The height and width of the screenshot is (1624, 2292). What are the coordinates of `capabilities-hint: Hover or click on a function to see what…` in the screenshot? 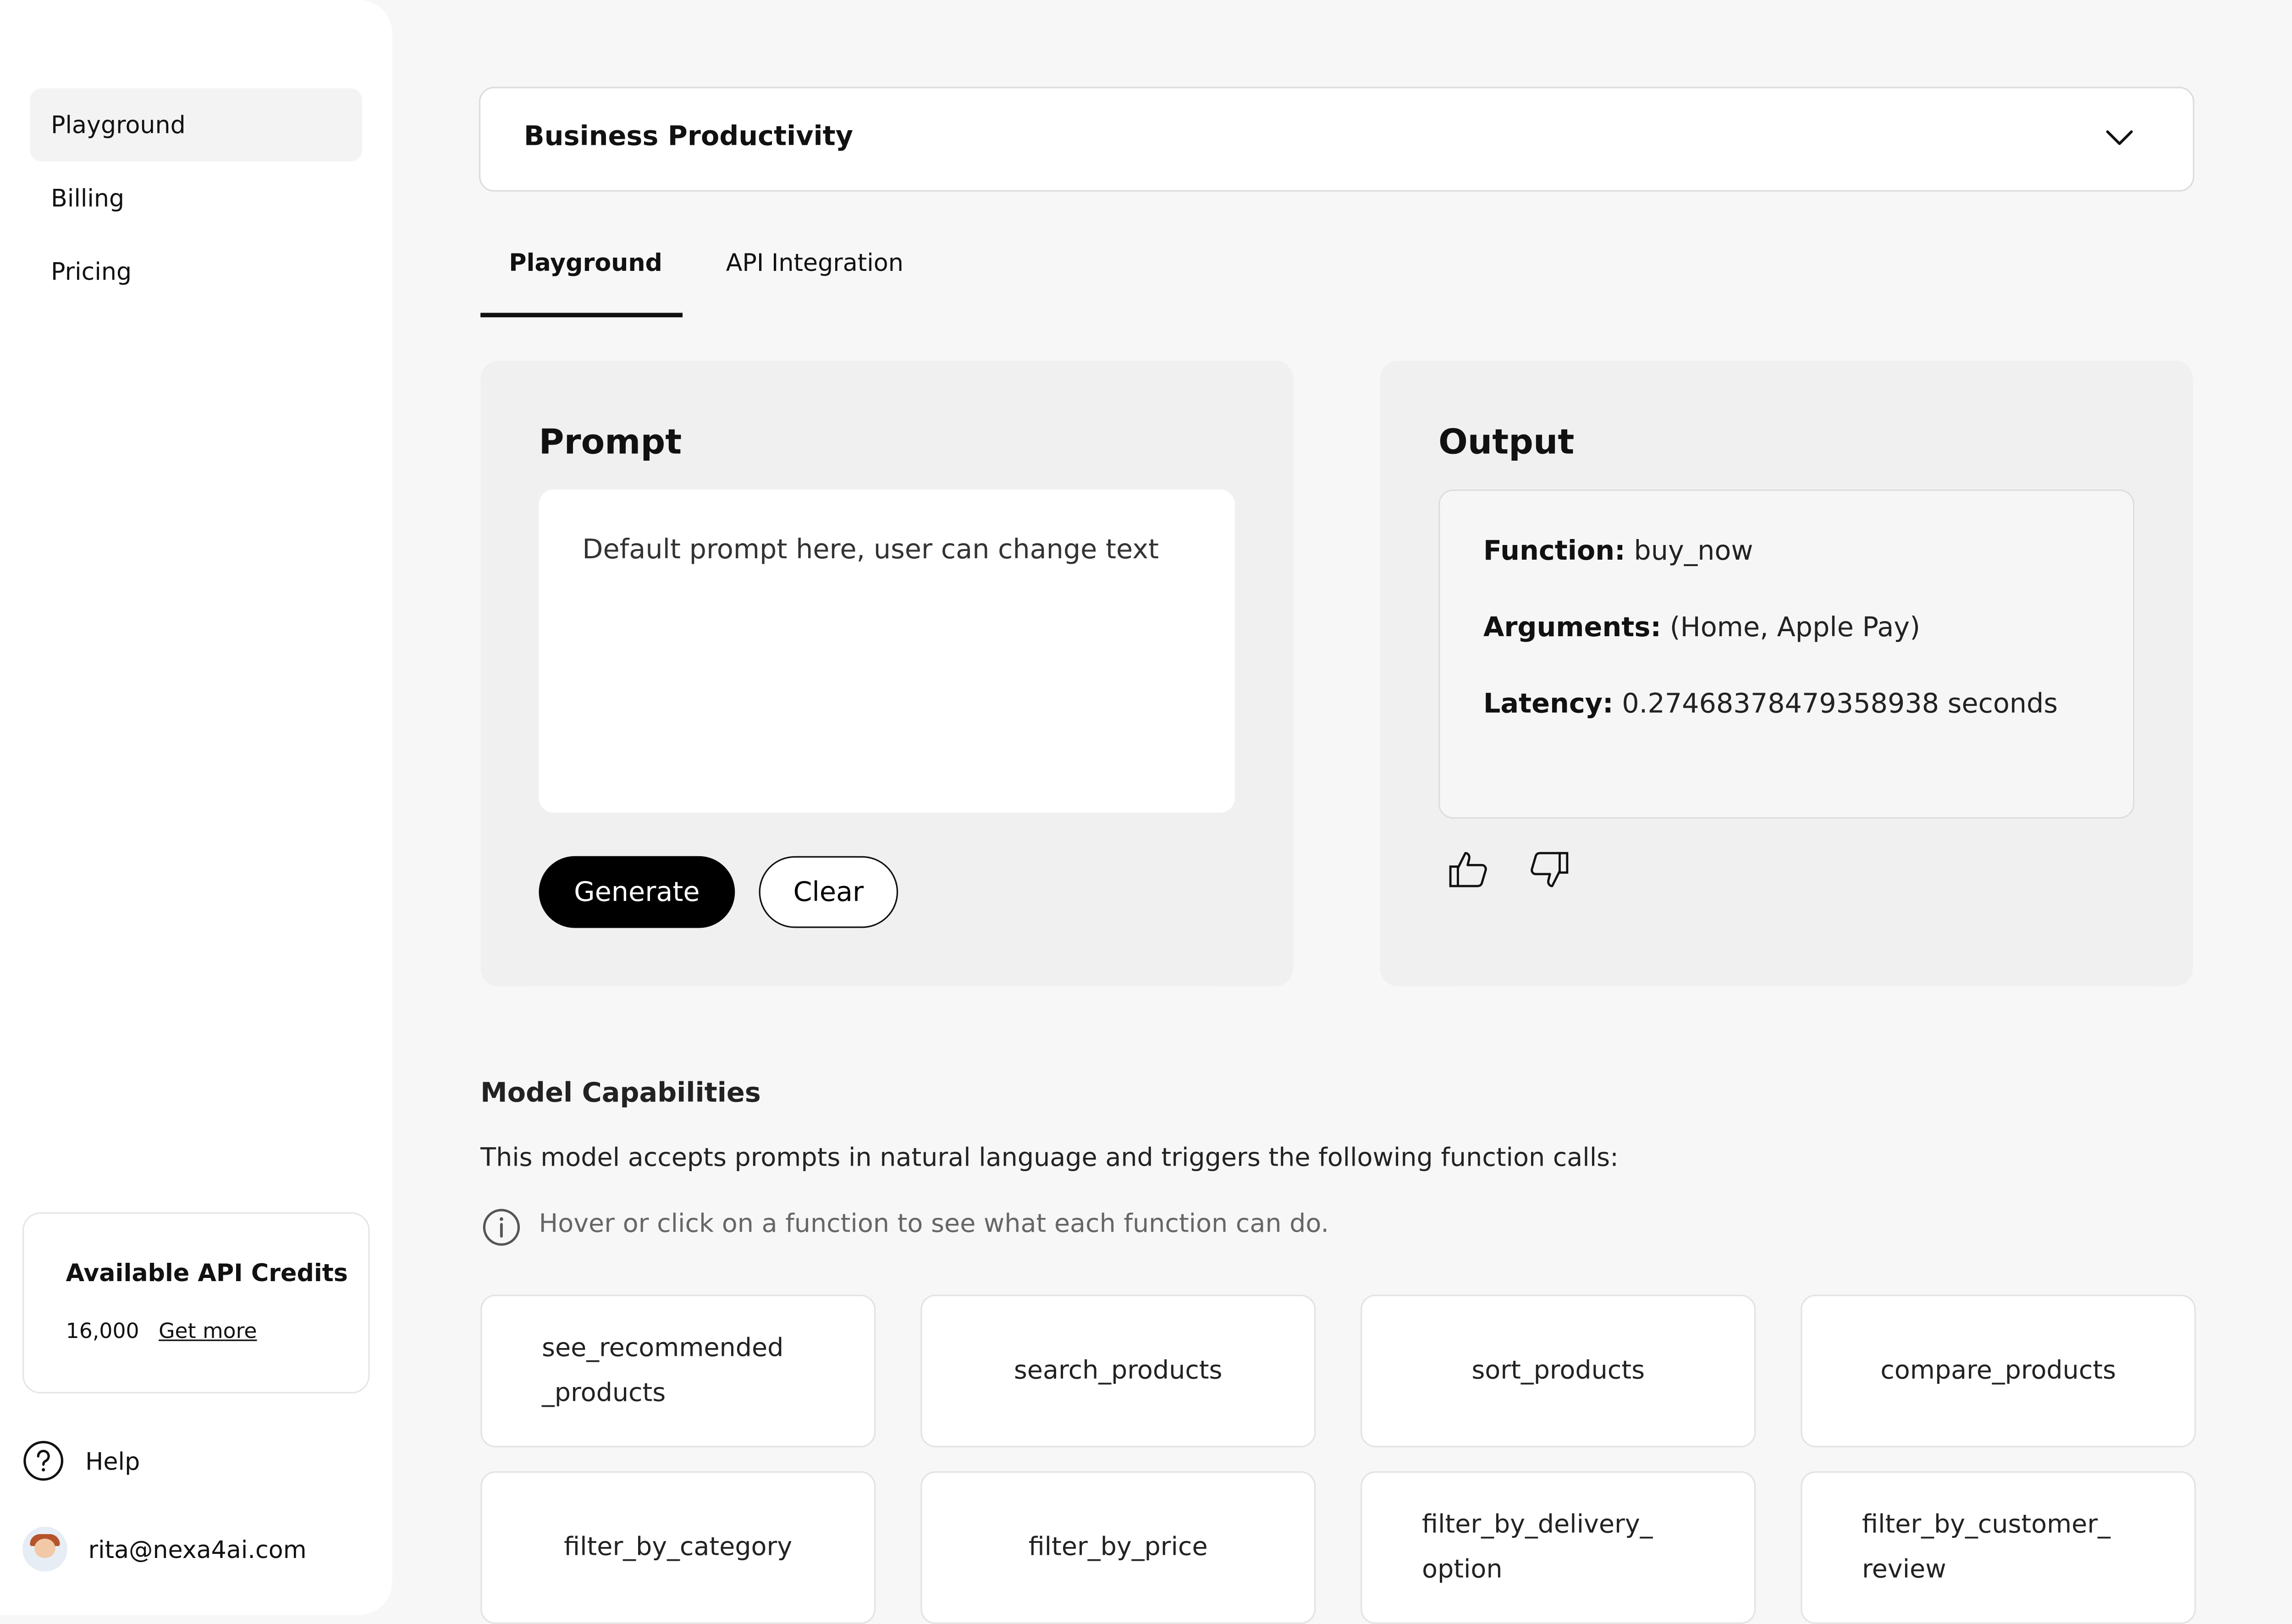 It's located at (934, 1224).